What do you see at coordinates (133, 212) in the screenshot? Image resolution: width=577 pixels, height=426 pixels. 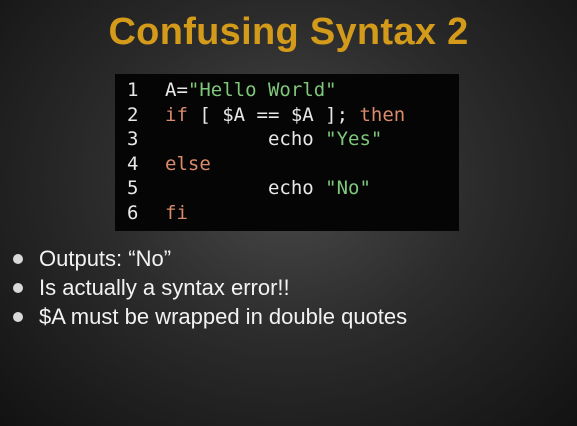 I see `line-number: 6` at bounding box center [133, 212].